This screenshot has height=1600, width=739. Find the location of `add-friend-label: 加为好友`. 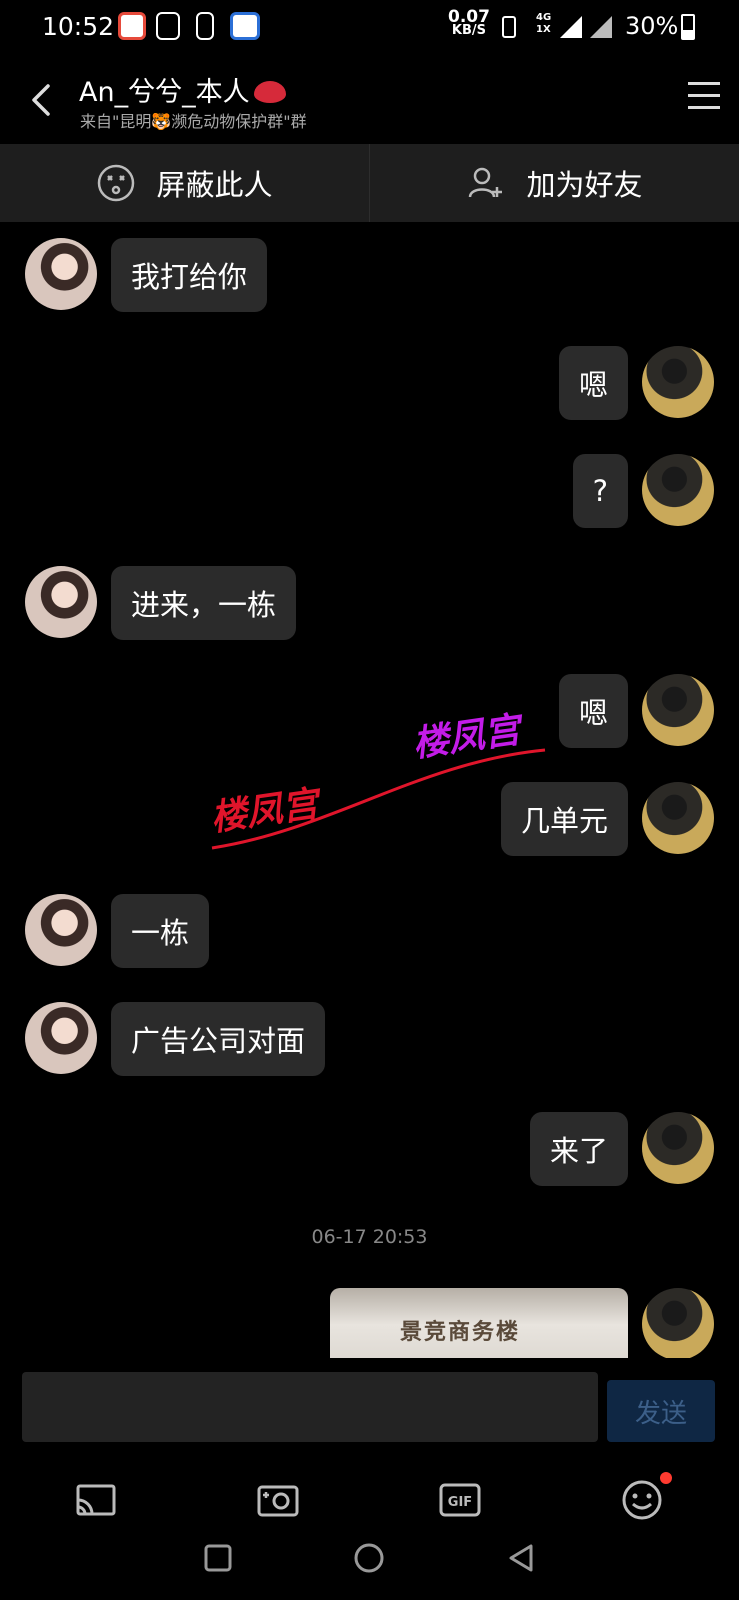

add-friend-label: 加为好友 is located at coordinates (584, 185).